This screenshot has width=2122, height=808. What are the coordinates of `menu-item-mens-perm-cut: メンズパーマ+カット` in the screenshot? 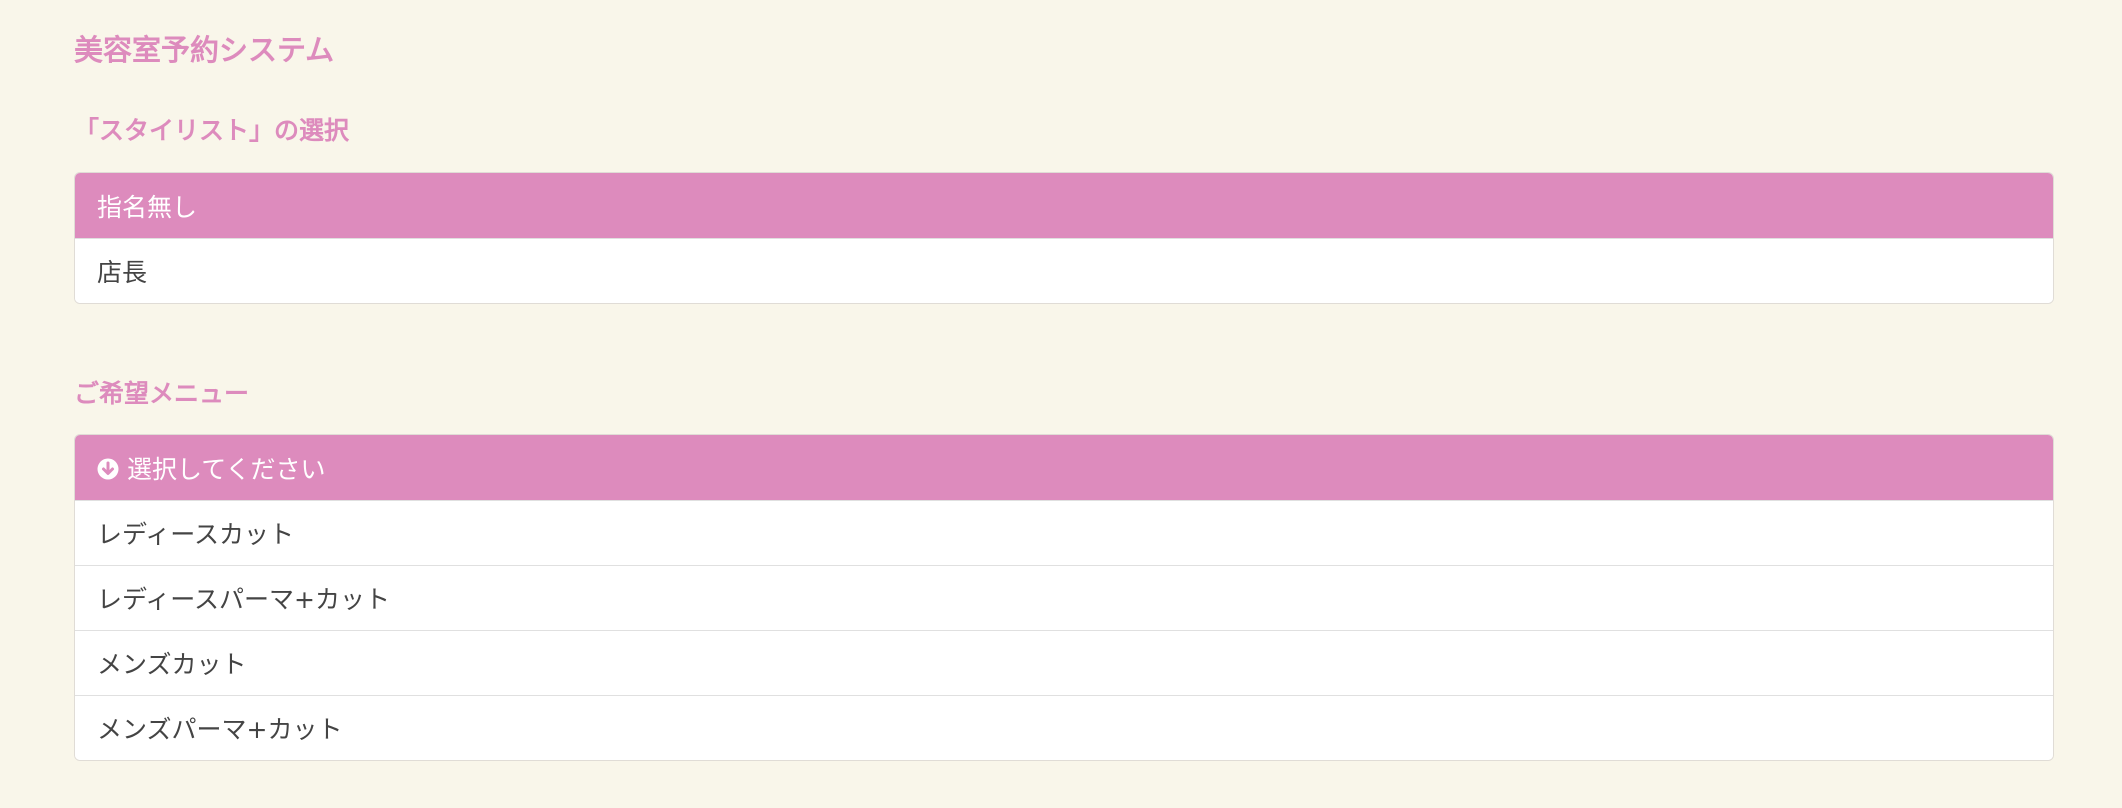 It's located at (1064, 727).